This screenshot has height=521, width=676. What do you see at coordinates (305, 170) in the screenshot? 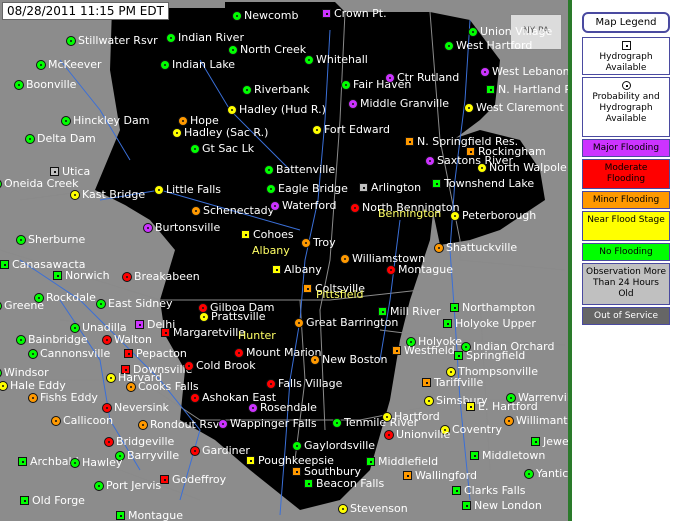
I see `gauge-label: Battenville` at bounding box center [305, 170].